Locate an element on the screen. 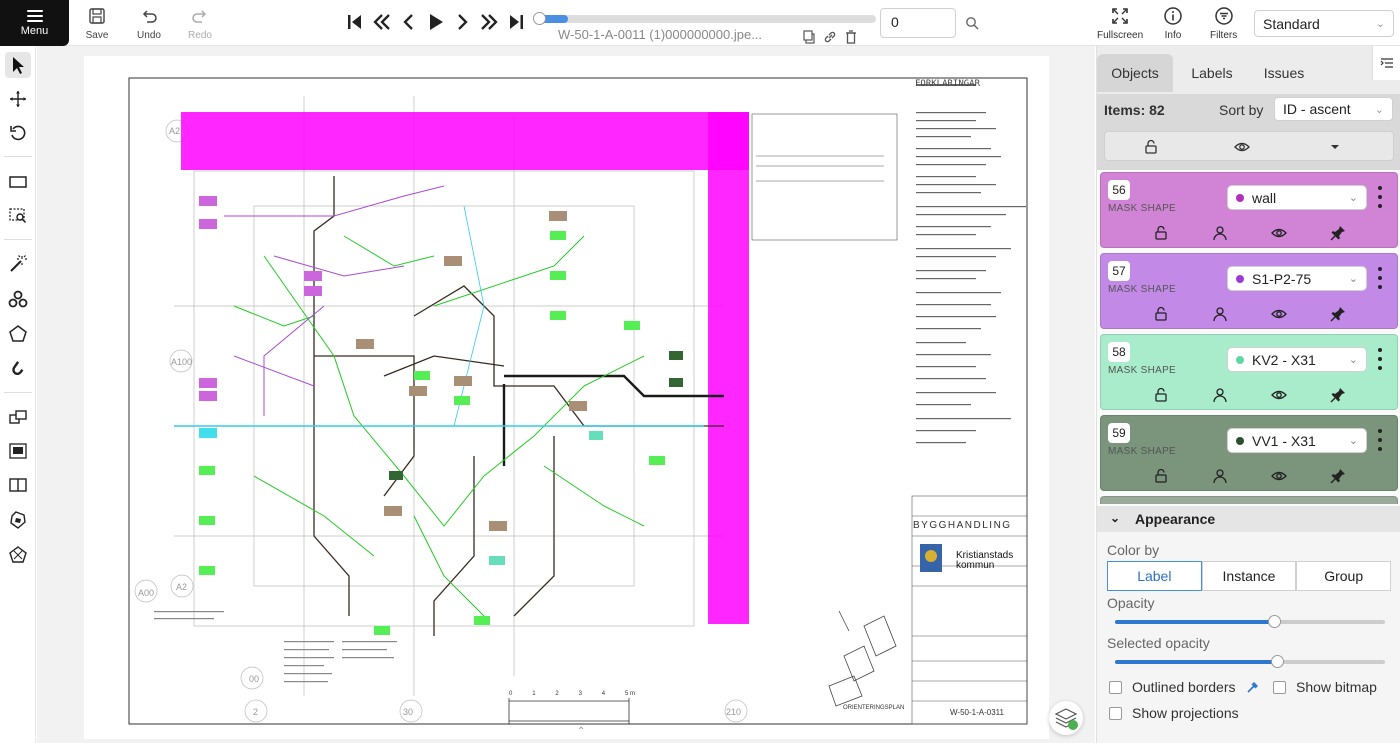 This screenshot has height=744, width=1400. ai-tools-tool is located at coordinates (18, 299).